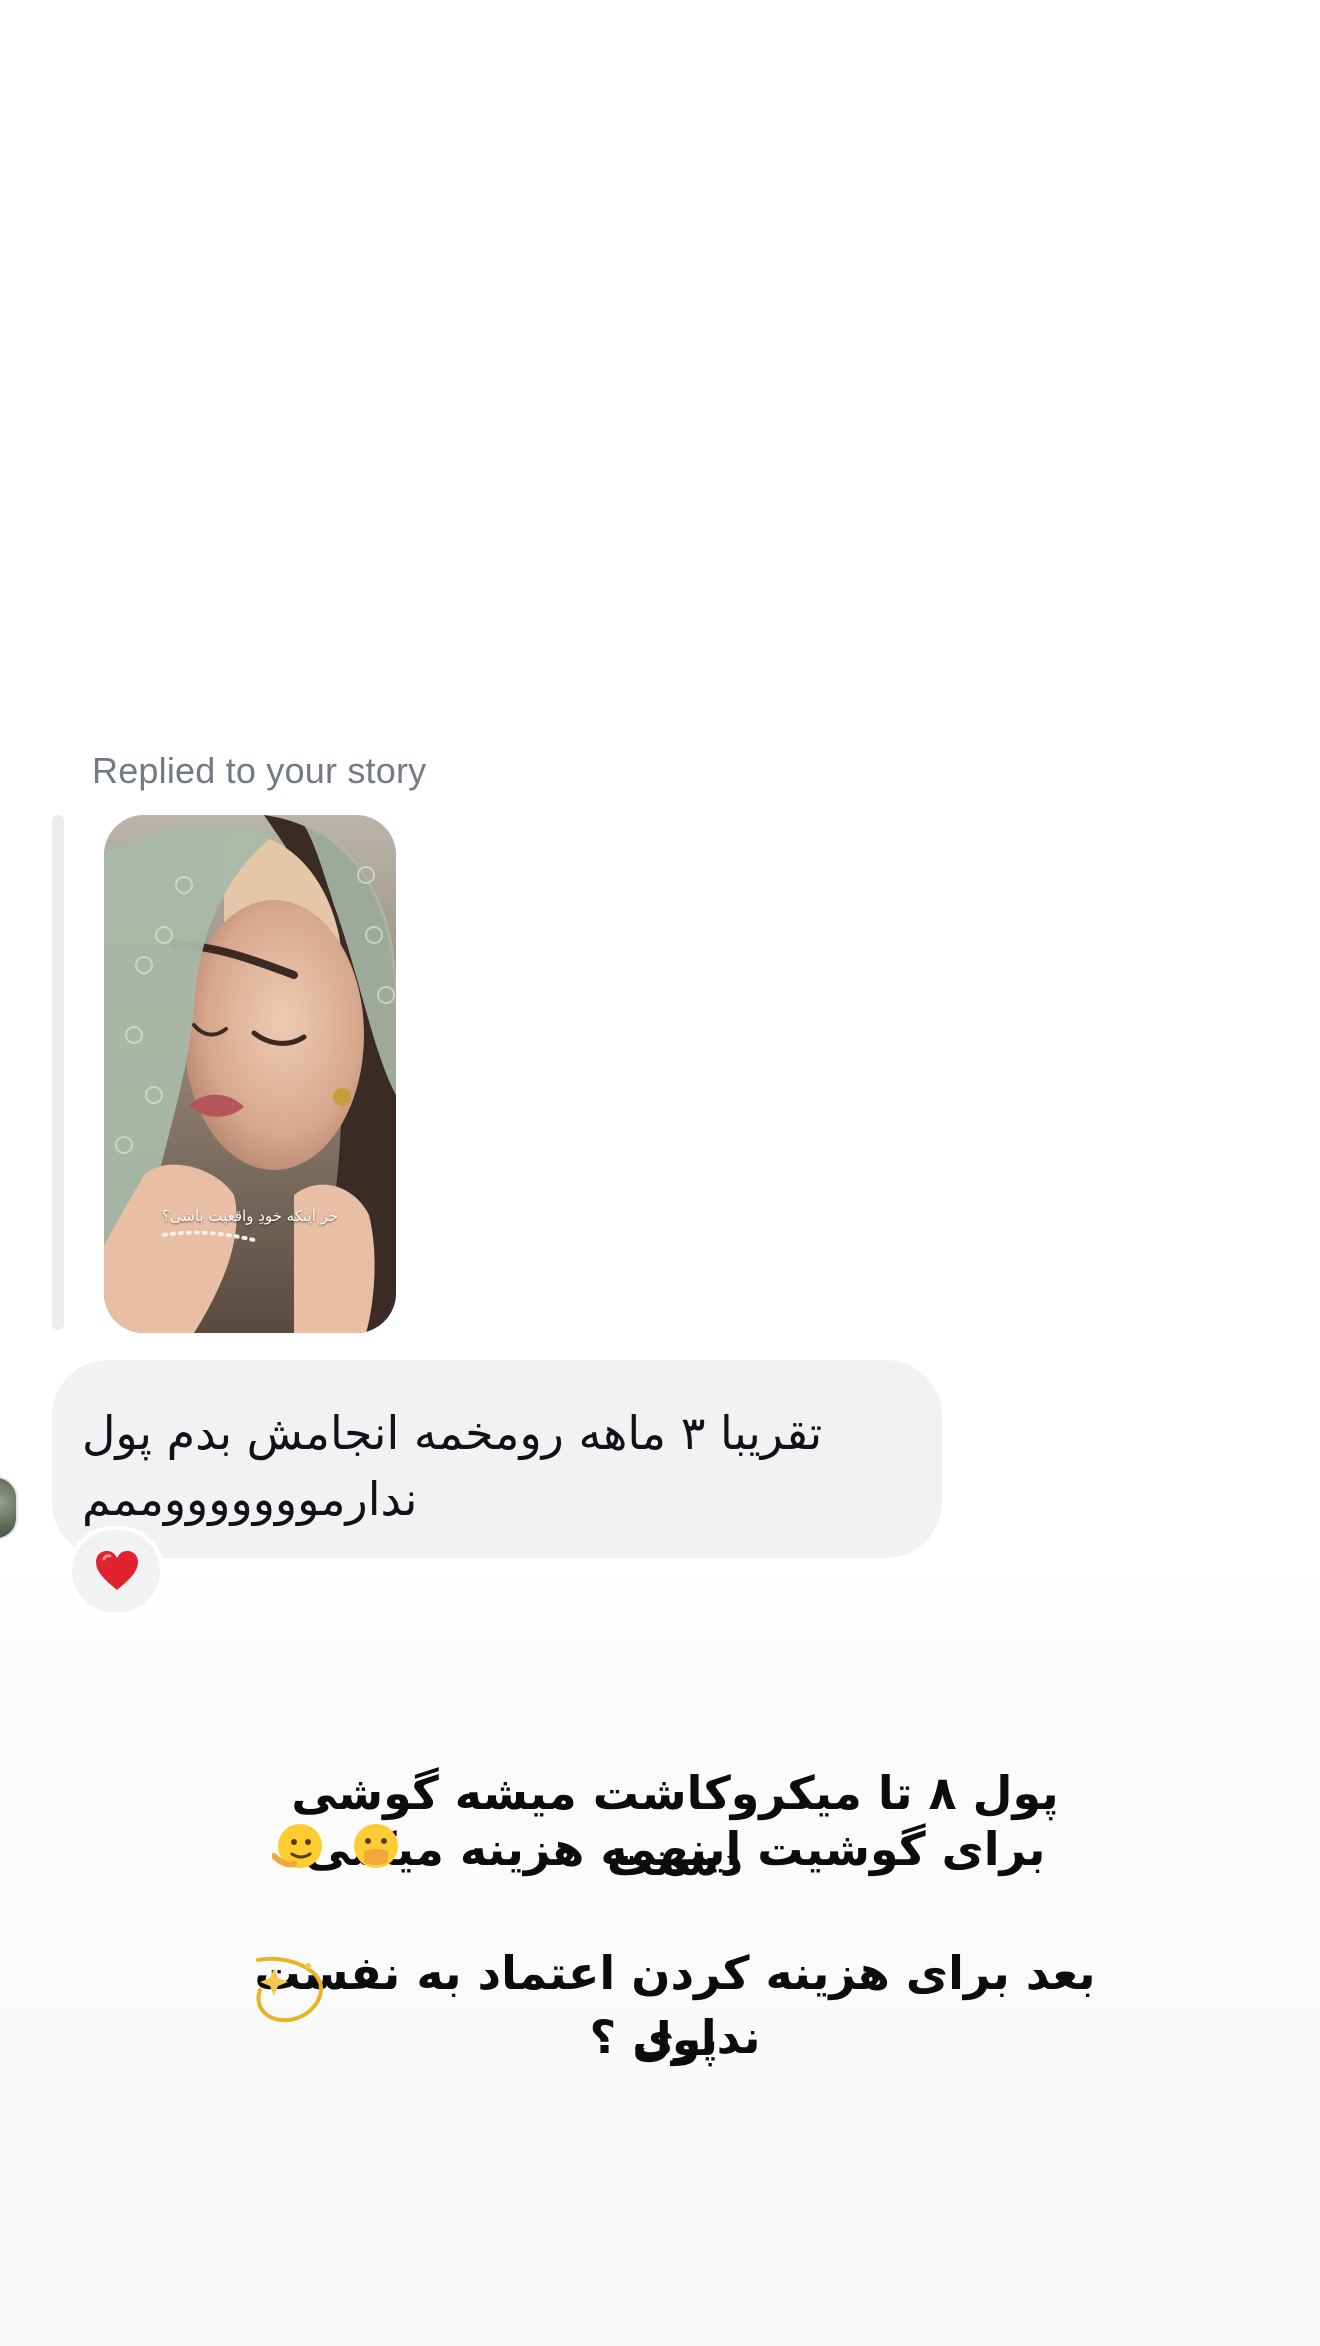  Describe the element at coordinates (675, 2037) in the screenshot. I see `story-overlay-line-4: نداری ؟` at that location.